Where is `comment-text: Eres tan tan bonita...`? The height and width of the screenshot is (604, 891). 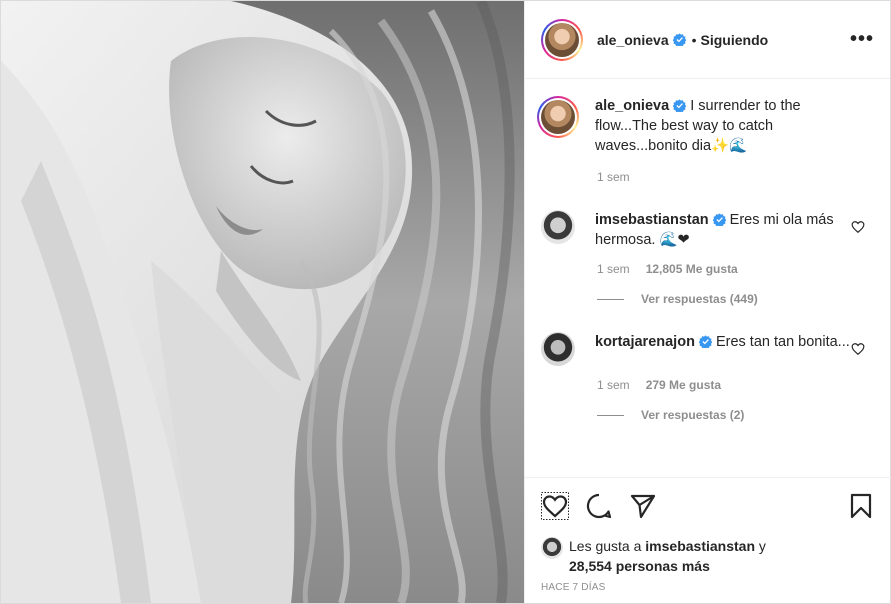
comment-text: Eres tan tan bonita... is located at coordinates (782, 342).